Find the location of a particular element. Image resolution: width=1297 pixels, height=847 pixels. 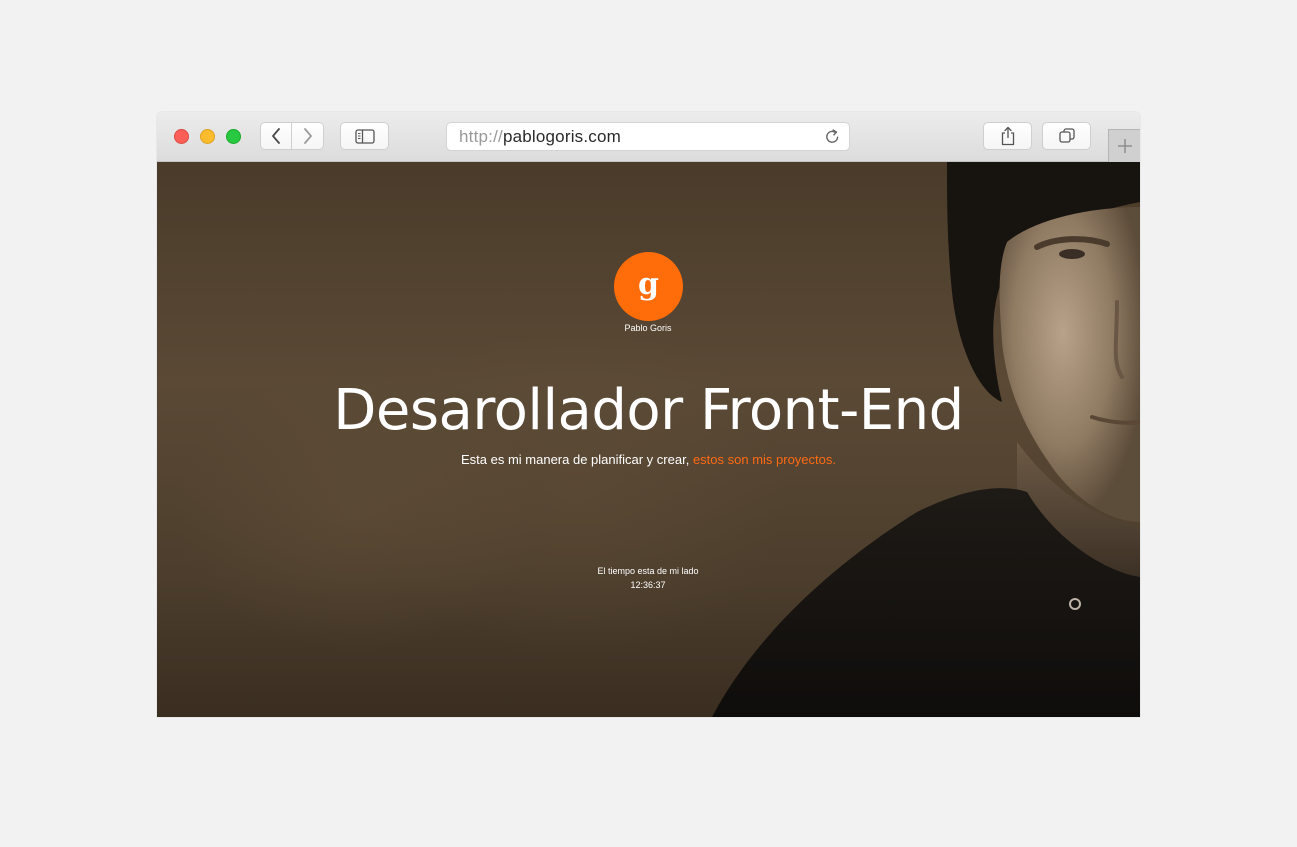

back-button is located at coordinates (276, 136).